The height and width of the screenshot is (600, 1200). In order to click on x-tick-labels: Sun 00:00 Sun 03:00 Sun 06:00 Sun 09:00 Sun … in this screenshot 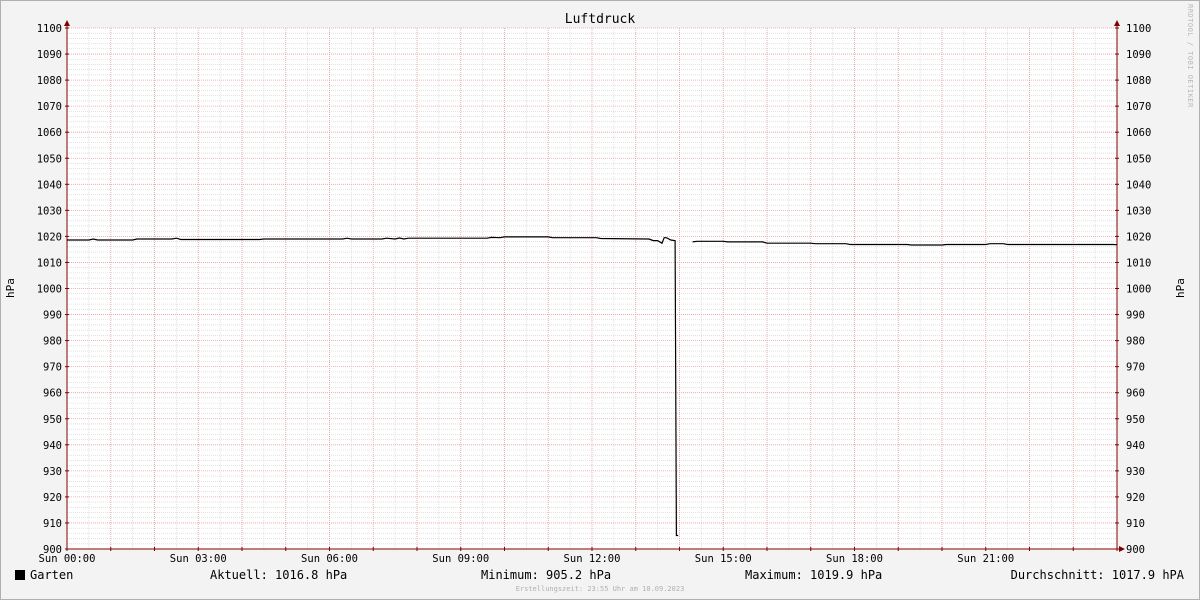, I will do `click(527, 559)`.